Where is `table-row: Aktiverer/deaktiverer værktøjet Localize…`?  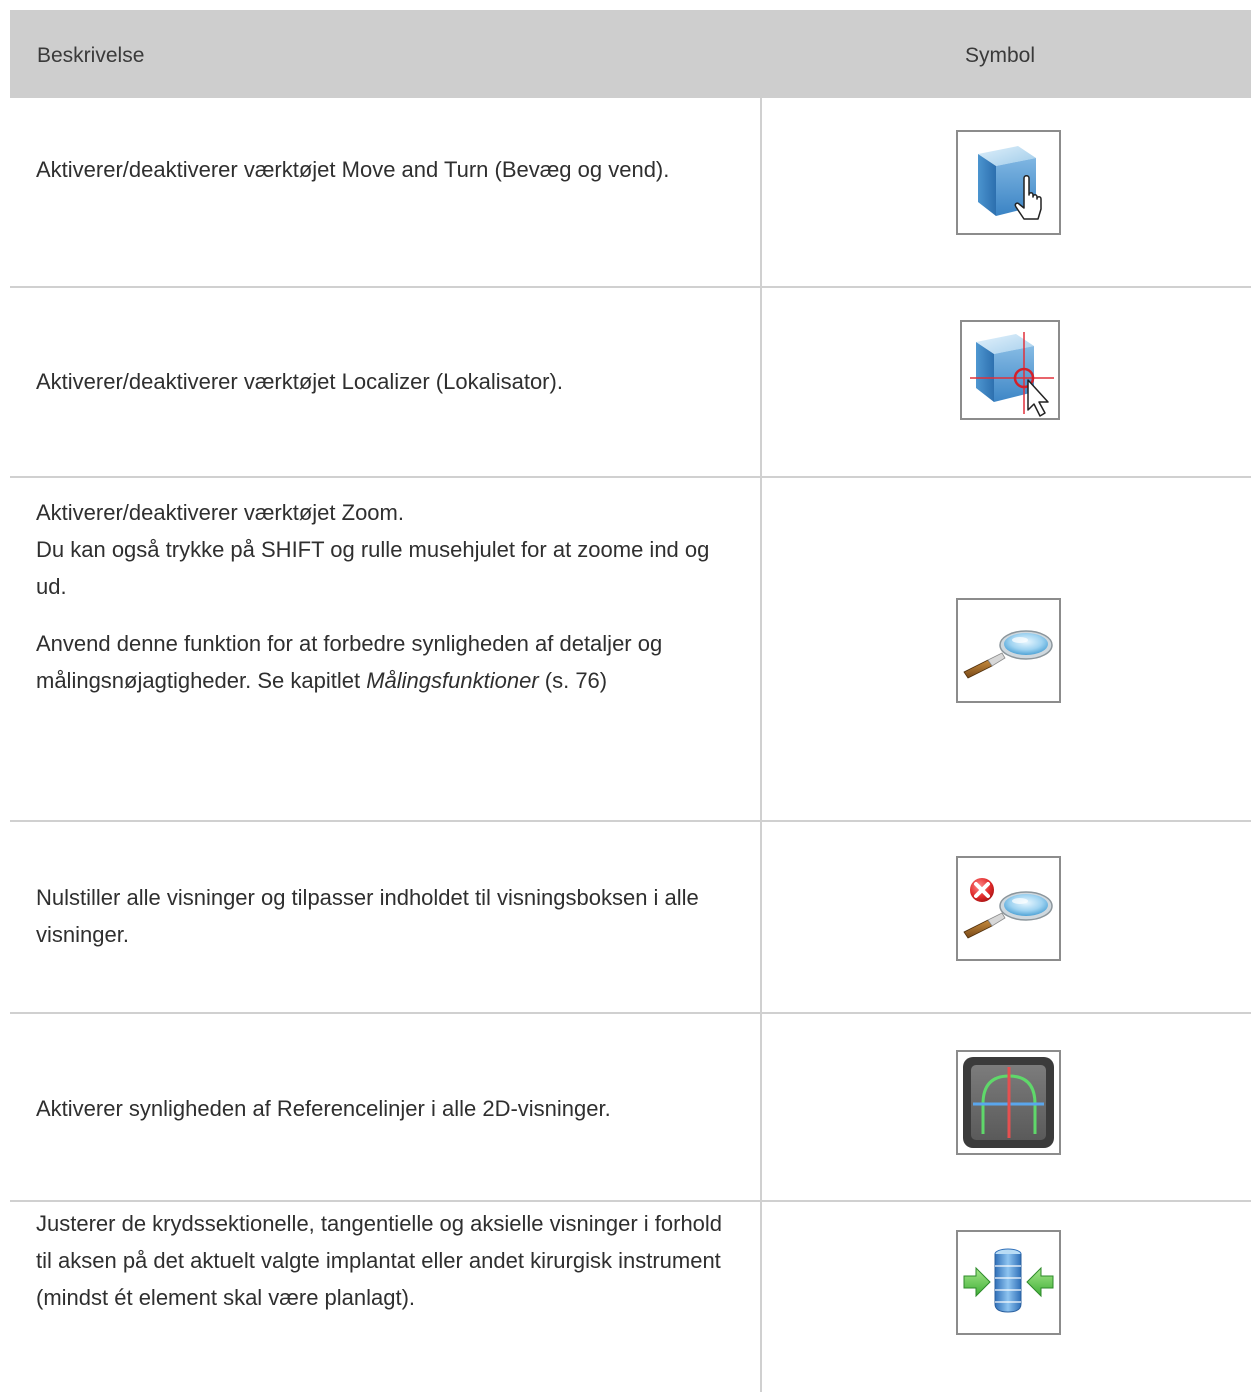 table-row: Aktiverer/deaktiverer værktøjet Localize… is located at coordinates (630, 383).